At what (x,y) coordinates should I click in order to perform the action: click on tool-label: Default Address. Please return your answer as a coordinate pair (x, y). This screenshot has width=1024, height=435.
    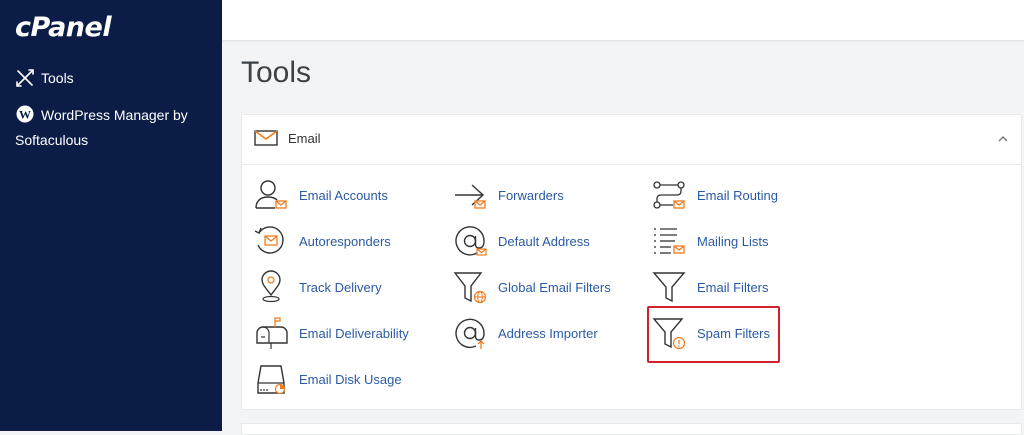
    Looking at the image, I should click on (544, 241).